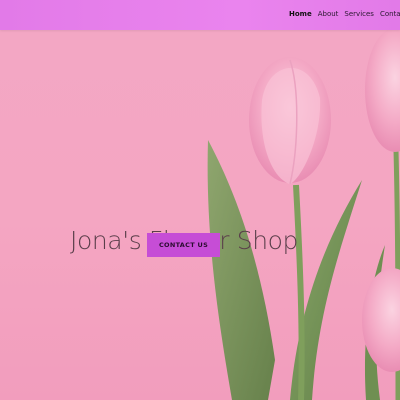 The height and width of the screenshot is (400, 400). I want to click on navbar: Home About Services Contacts, so click(200, 15).